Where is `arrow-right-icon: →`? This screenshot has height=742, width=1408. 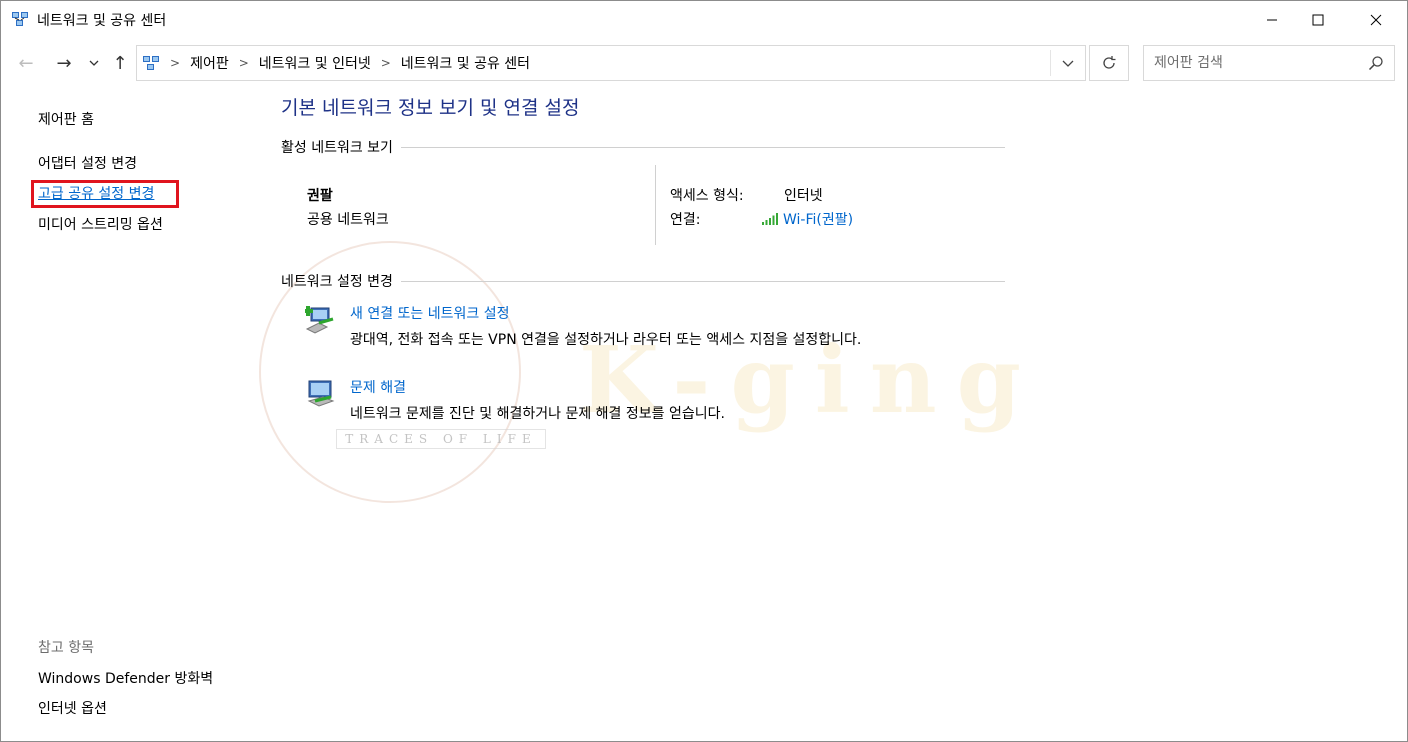 arrow-right-icon: → is located at coordinates (64, 63).